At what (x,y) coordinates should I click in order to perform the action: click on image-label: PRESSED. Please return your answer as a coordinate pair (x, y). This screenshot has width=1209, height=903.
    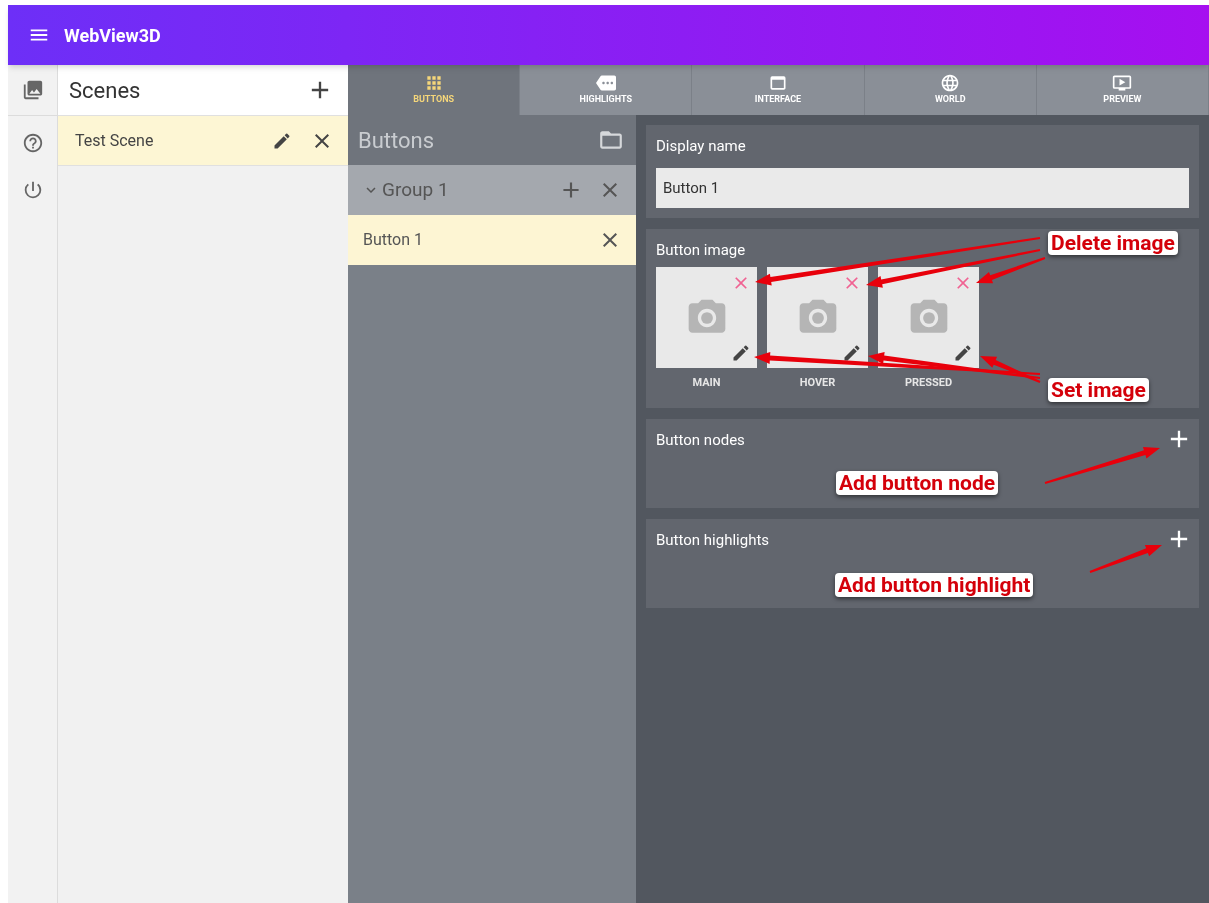
    Looking at the image, I should click on (928, 383).